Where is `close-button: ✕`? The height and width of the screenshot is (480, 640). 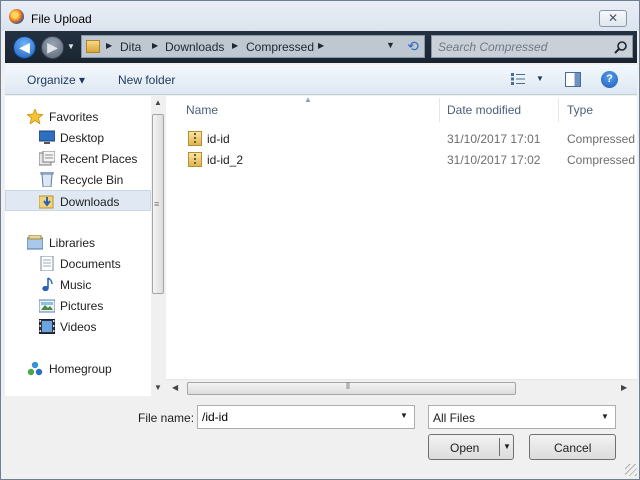 close-button: ✕ is located at coordinates (613, 18).